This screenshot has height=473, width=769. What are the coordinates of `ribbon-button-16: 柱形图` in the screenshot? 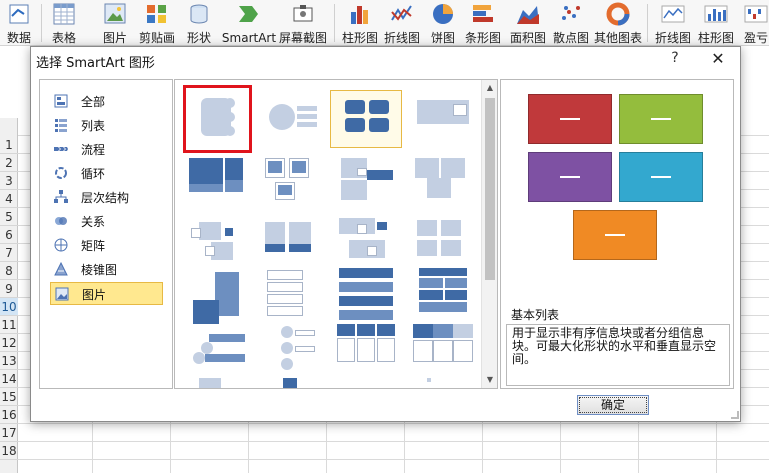 It's located at (716, 23).